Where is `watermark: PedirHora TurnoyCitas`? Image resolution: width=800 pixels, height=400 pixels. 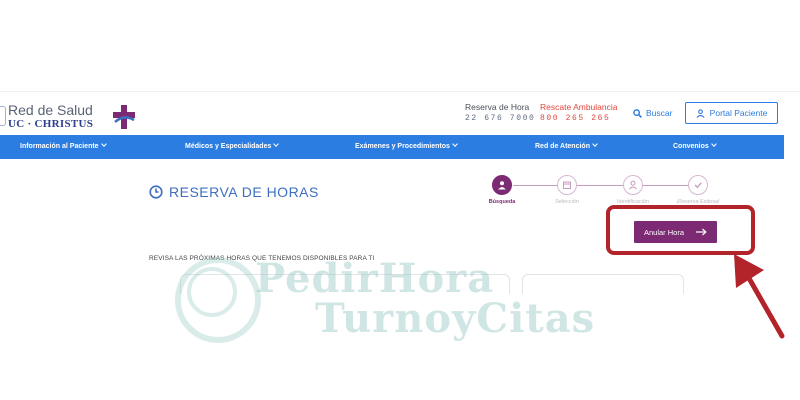 watermark: PedirHora TurnoyCitas is located at coordinates (400, 300).